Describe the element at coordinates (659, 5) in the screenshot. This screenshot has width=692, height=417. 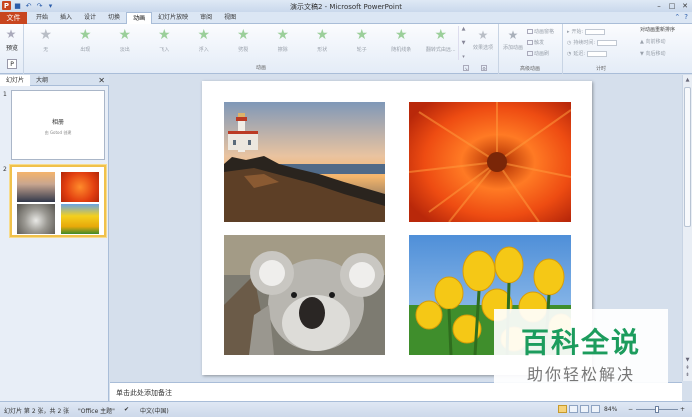
I see `minimize-icon: –` at that location.